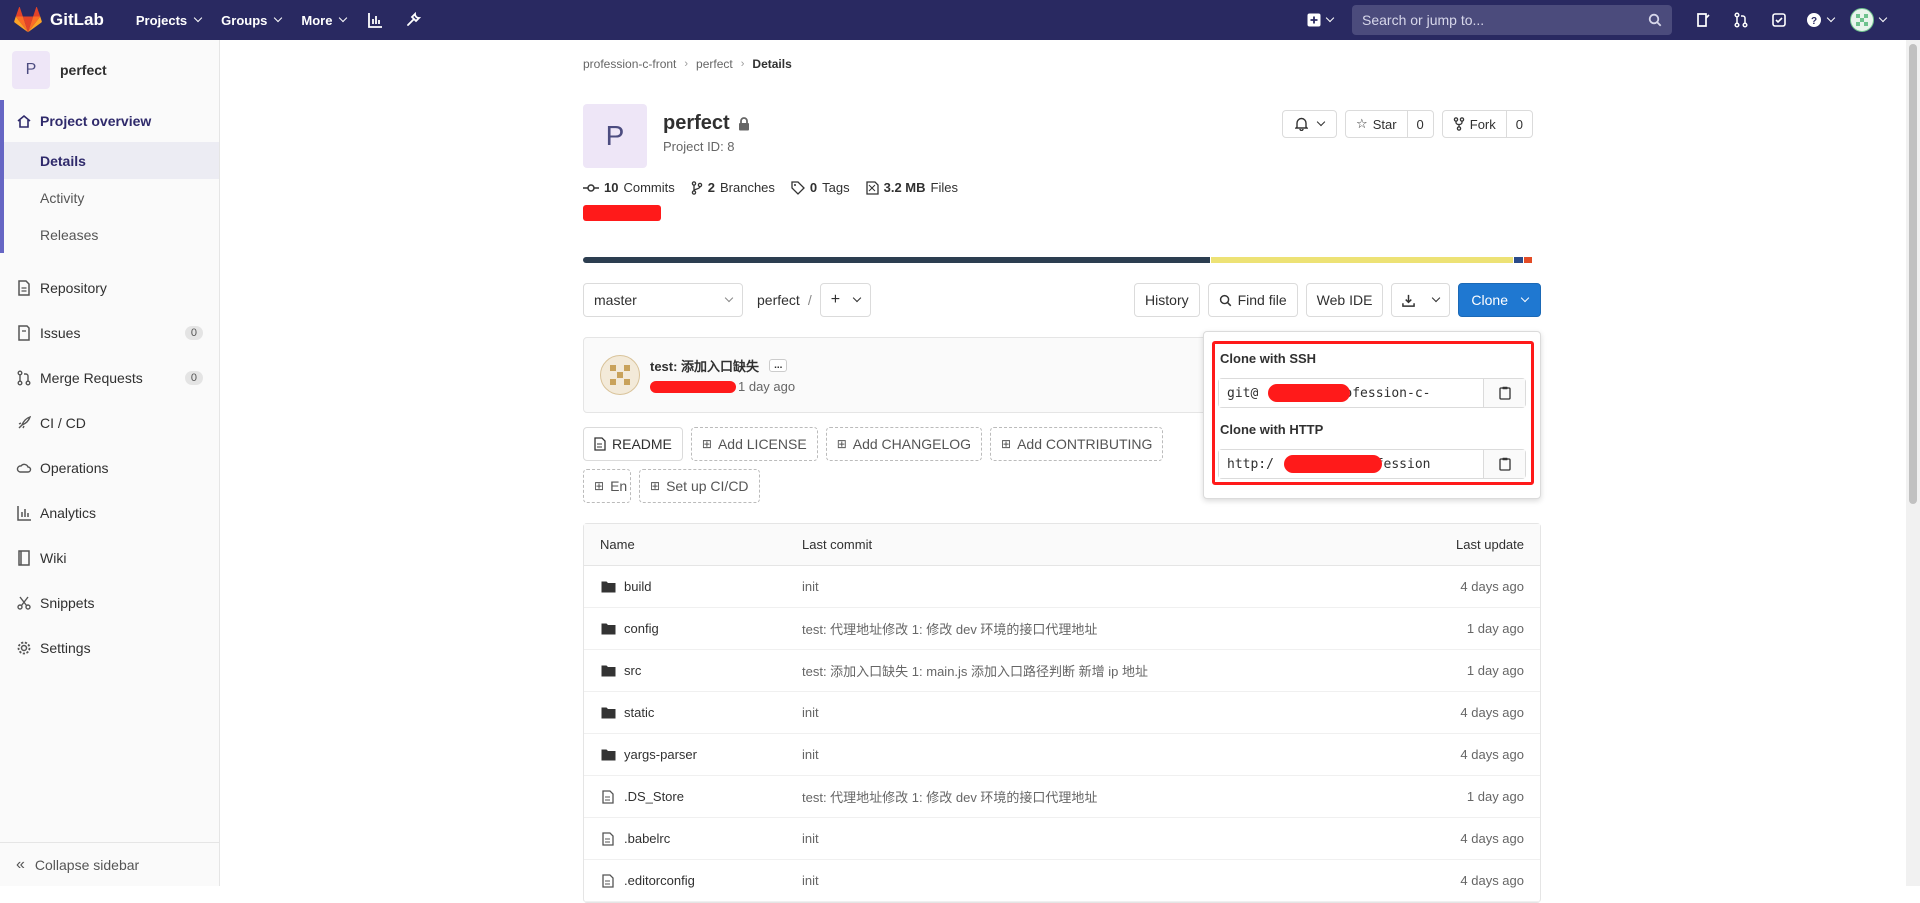 Image resolution: width=1920 pixels, height=903 pixels. What do you see at coordinates (109, 287) in the screenshot?
I see `sidebar-item-repository: Repository` at bounding box center [109, 287].